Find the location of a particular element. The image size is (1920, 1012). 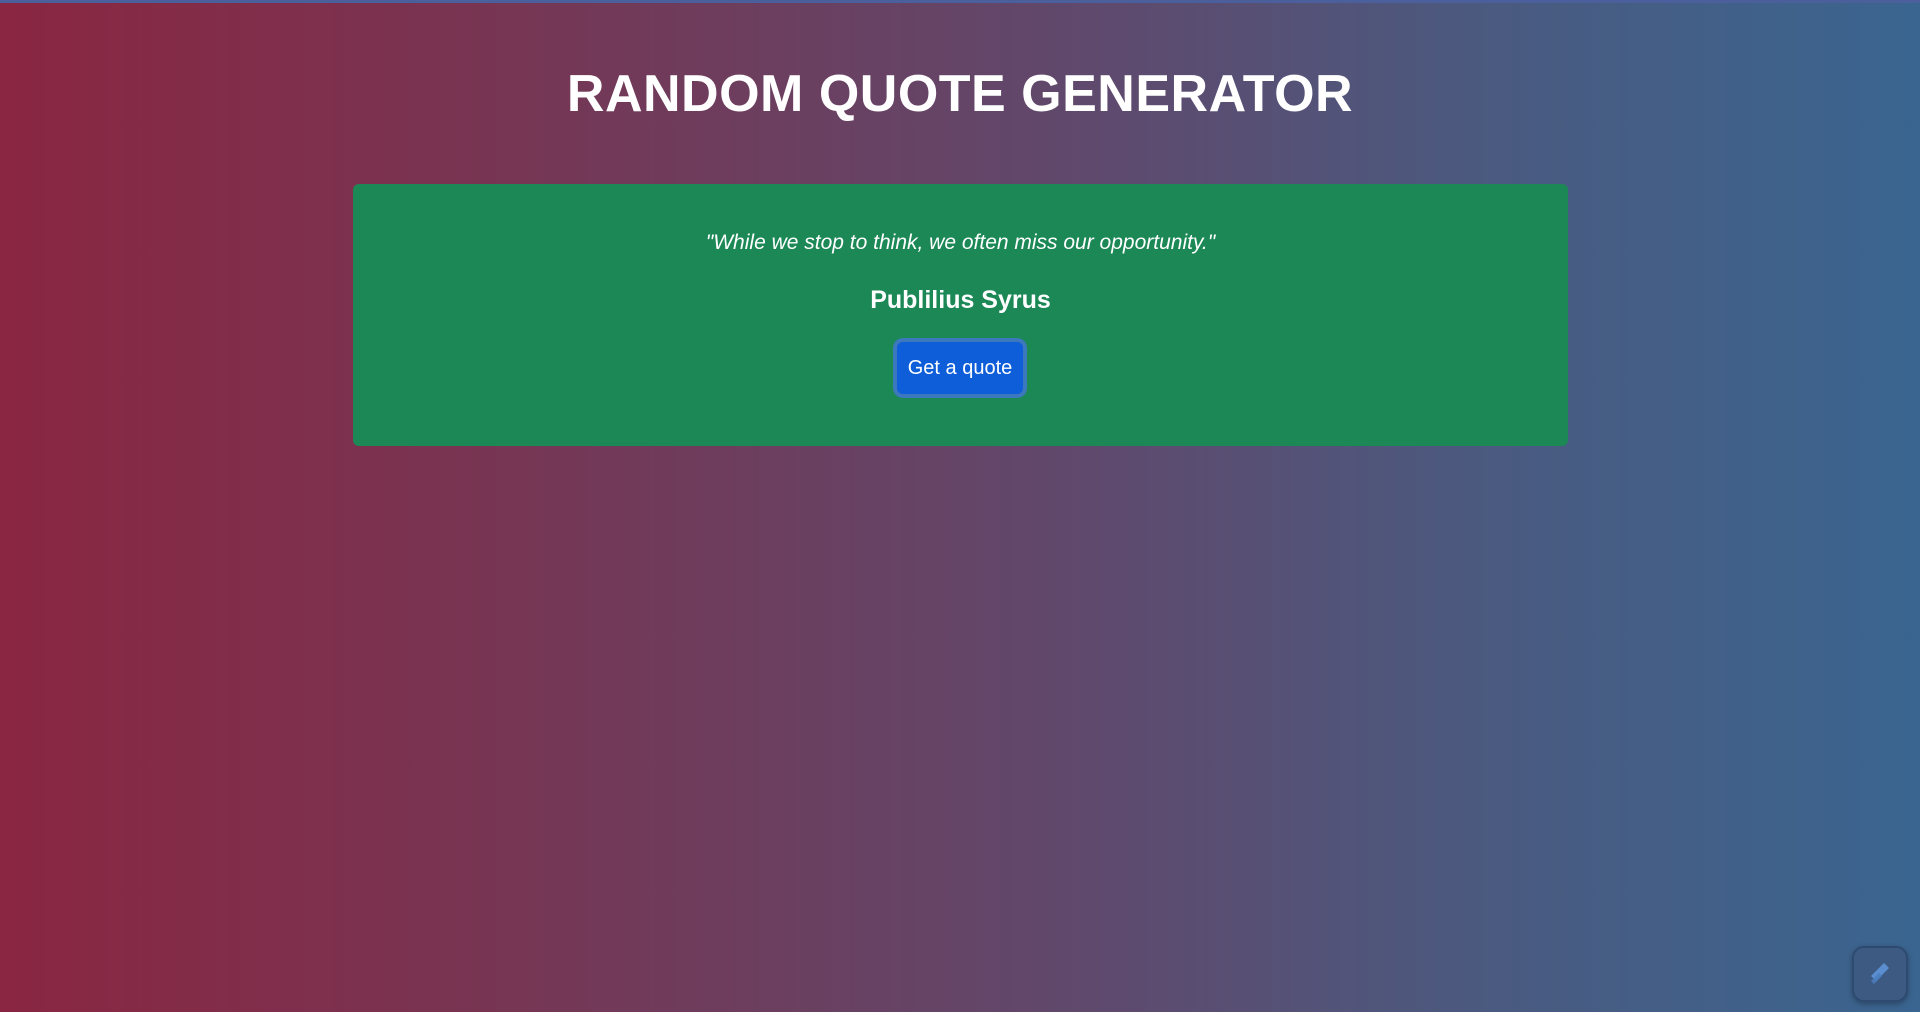

pen-stroke-icon is located at coordinates (1880, 974).